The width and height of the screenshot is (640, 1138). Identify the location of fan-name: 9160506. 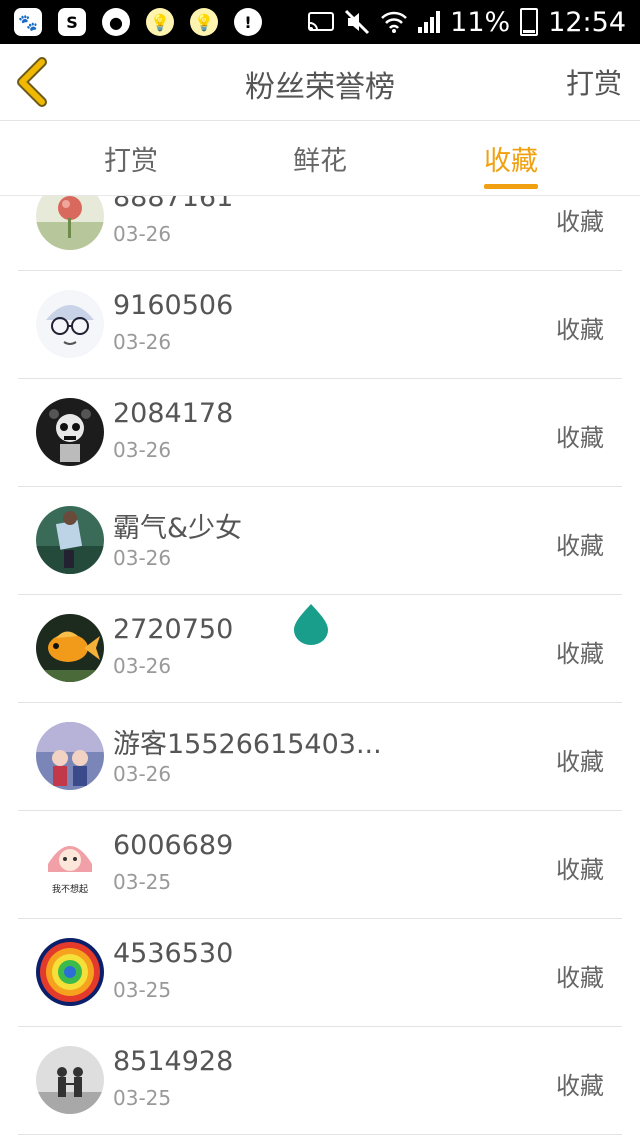
(173, 305).